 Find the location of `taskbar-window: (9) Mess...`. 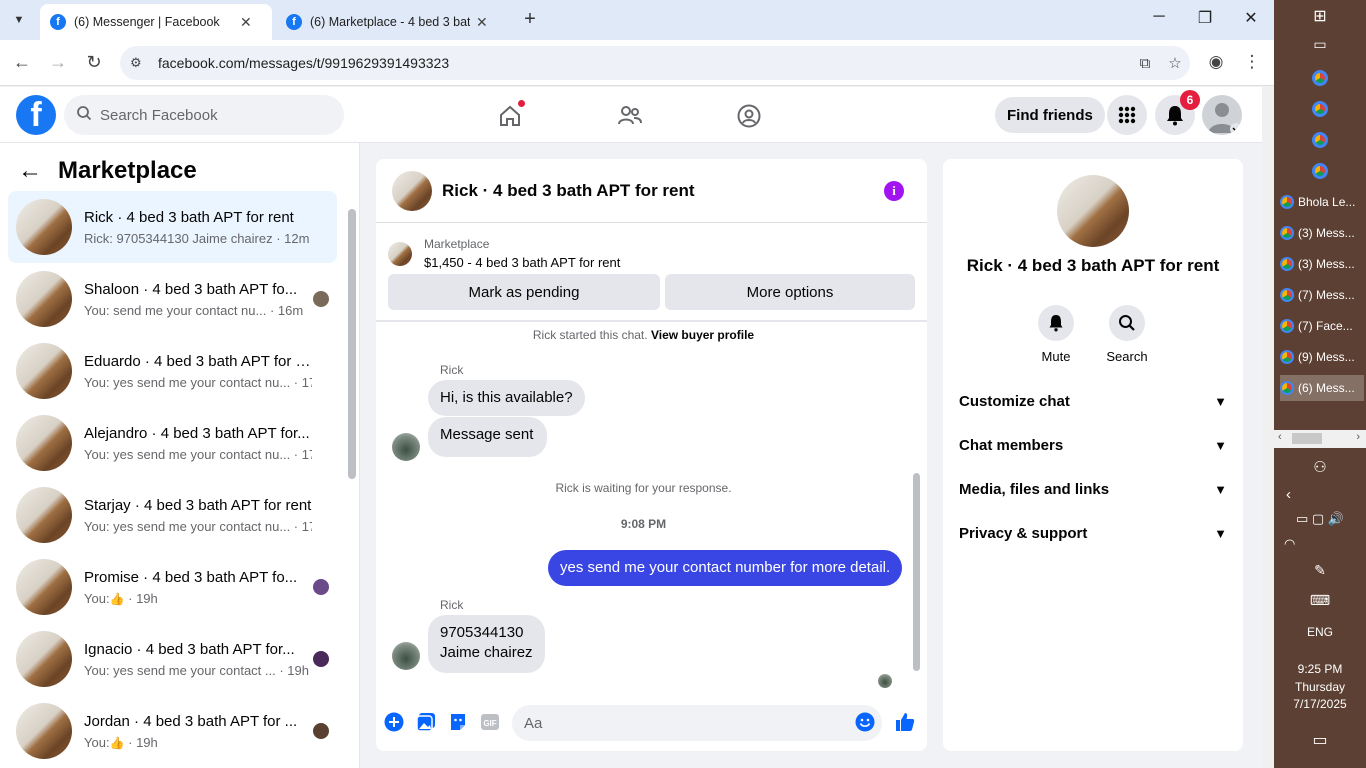

taskbar-window: (9) Mess... is located at coordinates (1322, 357).